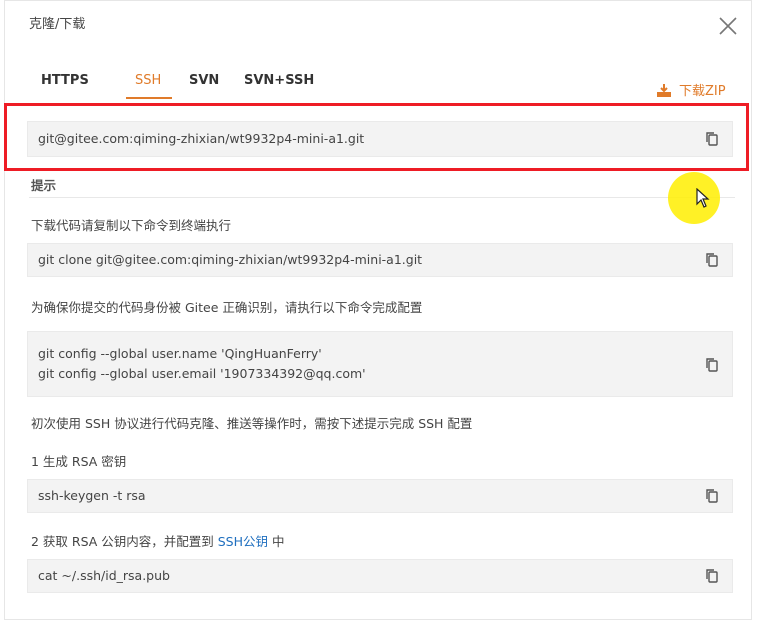 This screenshot has height=634, width=758. I want to click on download-icon, so click(664, 90).